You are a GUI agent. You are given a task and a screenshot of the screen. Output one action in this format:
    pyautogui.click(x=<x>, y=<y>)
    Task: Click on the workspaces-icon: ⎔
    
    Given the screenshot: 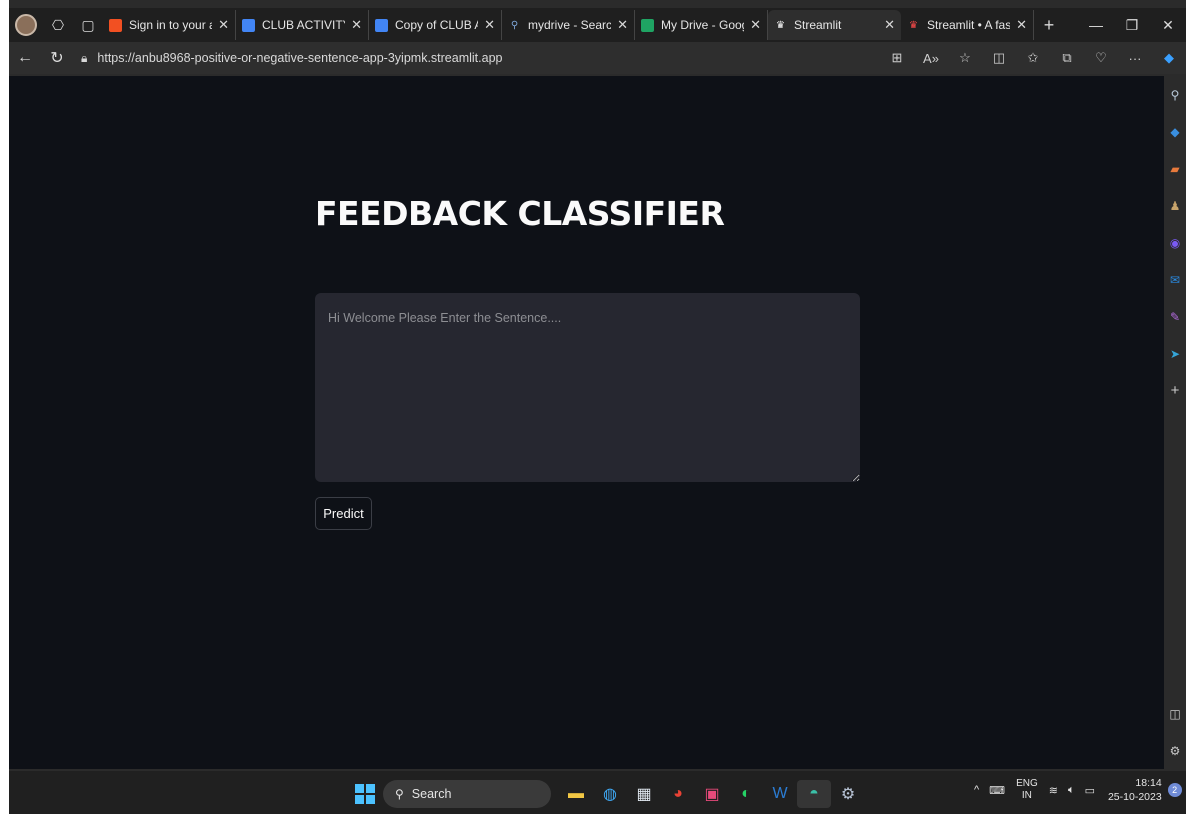 What is the action you would take?
    pyautogui.click(x=58, y=25)
    